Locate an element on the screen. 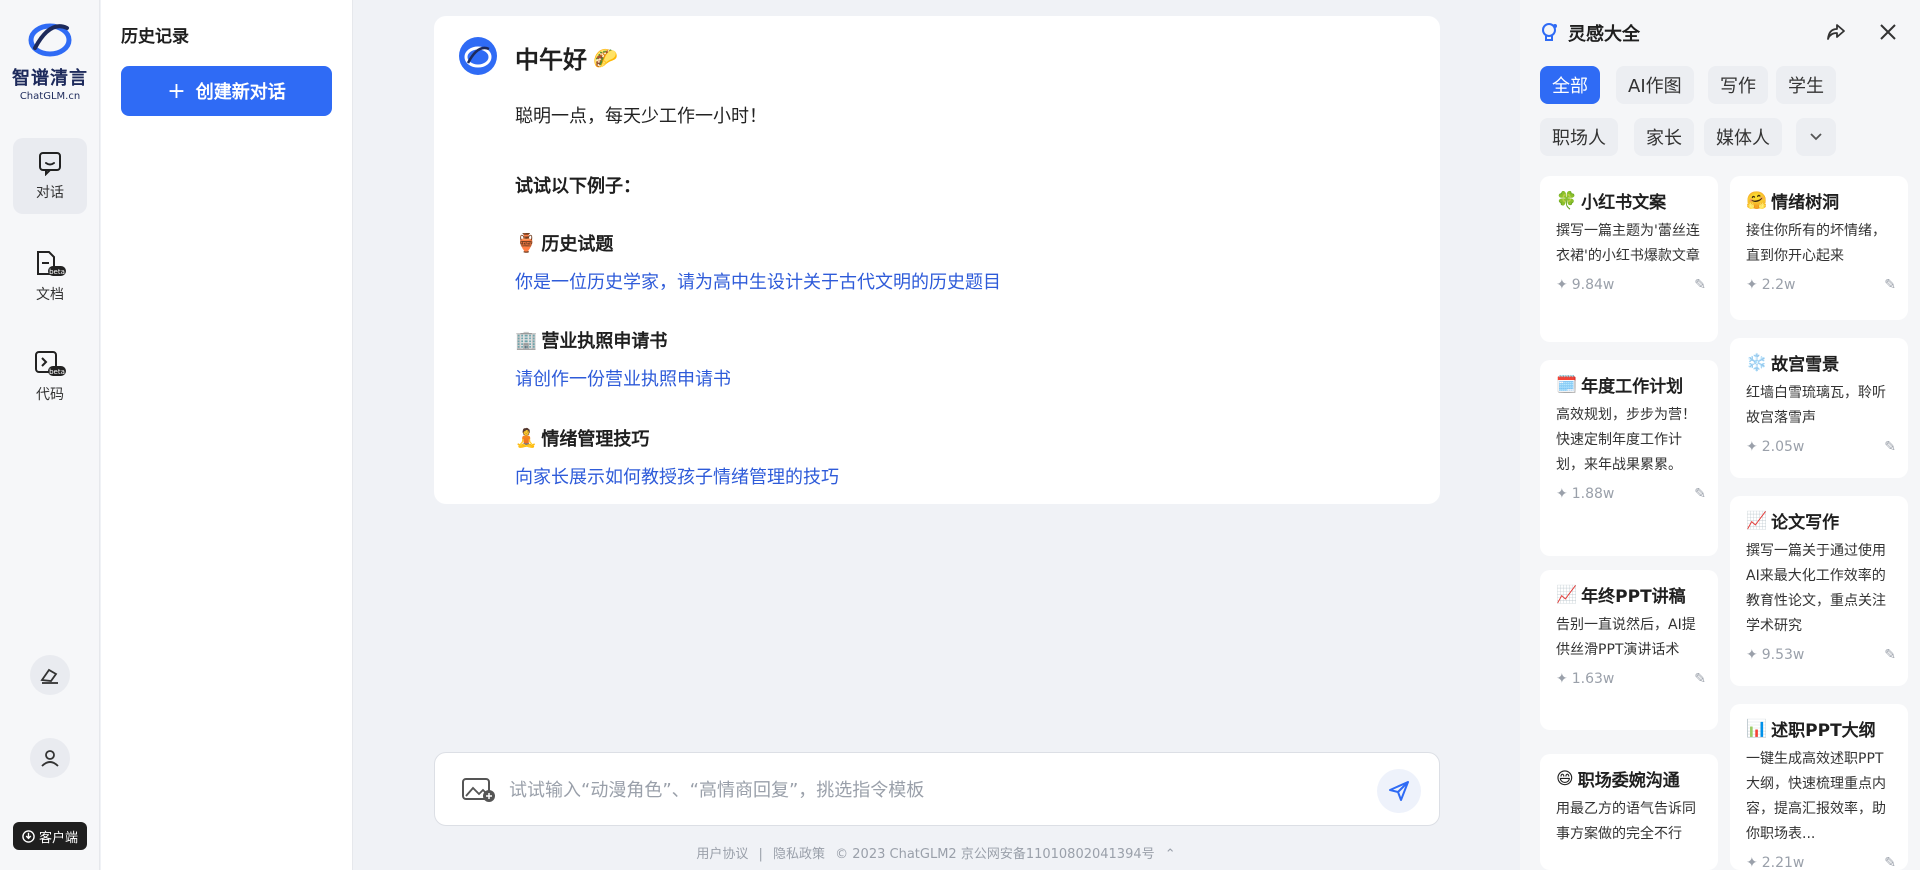  taco-icon: 🌮 is located at coordinates (605, 57).